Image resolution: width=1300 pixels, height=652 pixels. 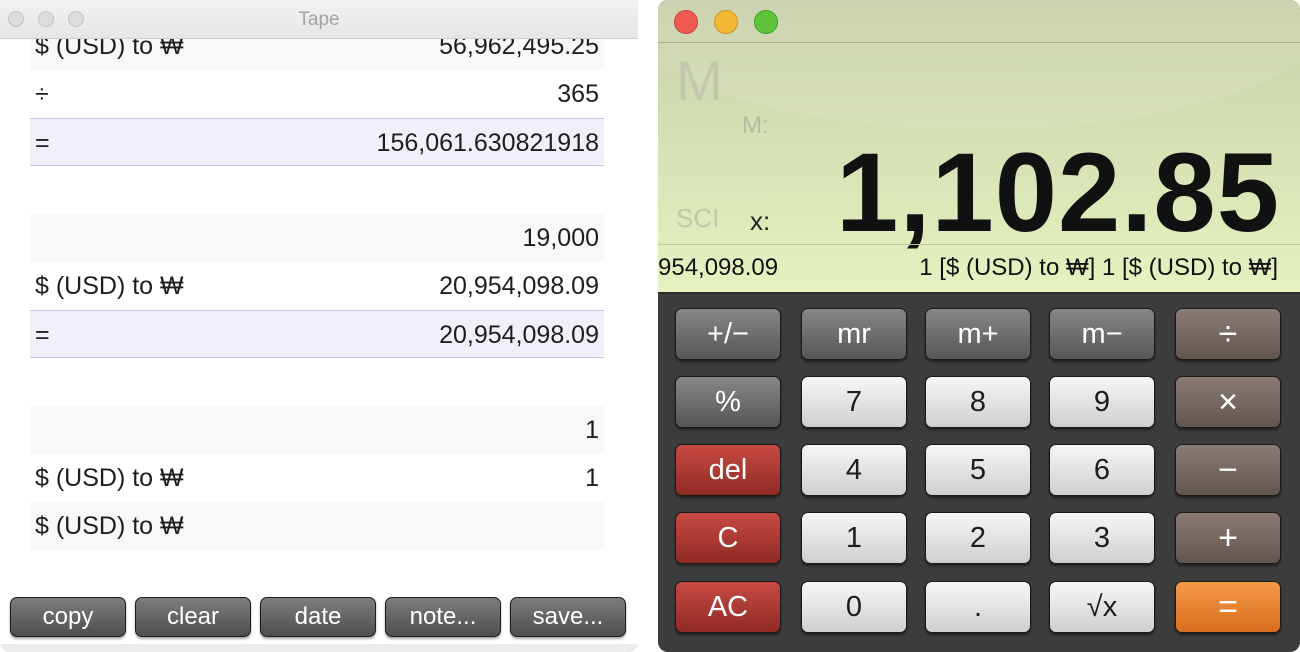 What do you see at coordinates (728, 334) in the screenshot?
I see `plus-minus-key: +/−` at bounding box center [728, 334].